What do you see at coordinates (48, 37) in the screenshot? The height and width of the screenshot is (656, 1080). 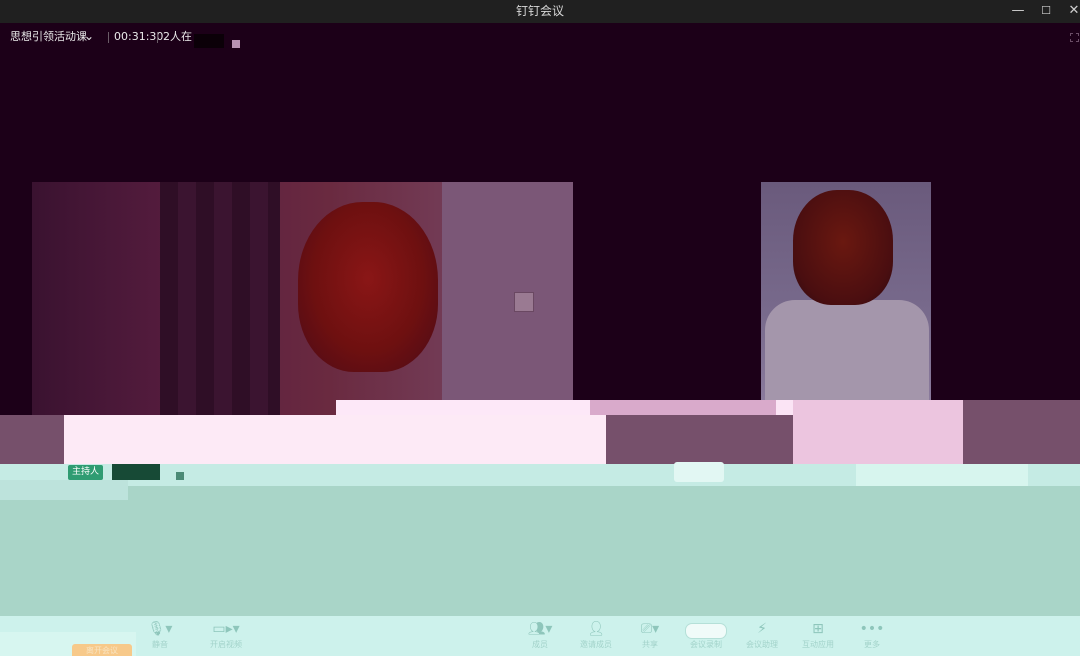 I see `meeting-name: 思想引领活动课` at bounding box center [48, 37].